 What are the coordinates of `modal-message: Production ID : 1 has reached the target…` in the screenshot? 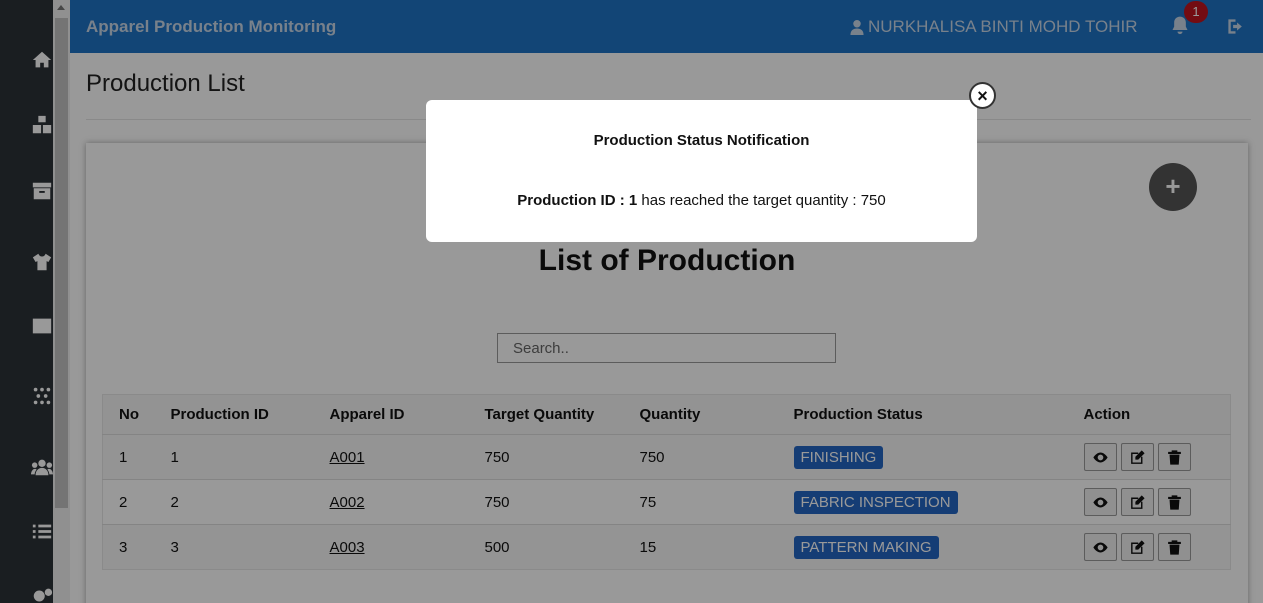 It's located at (701, 200).